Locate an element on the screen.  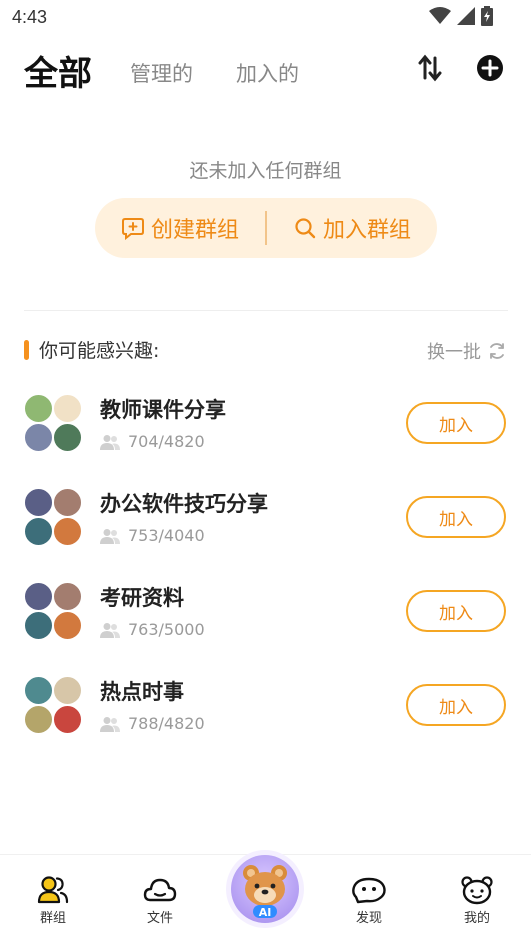
add-circle-icon is located at coordinates (490, 68).